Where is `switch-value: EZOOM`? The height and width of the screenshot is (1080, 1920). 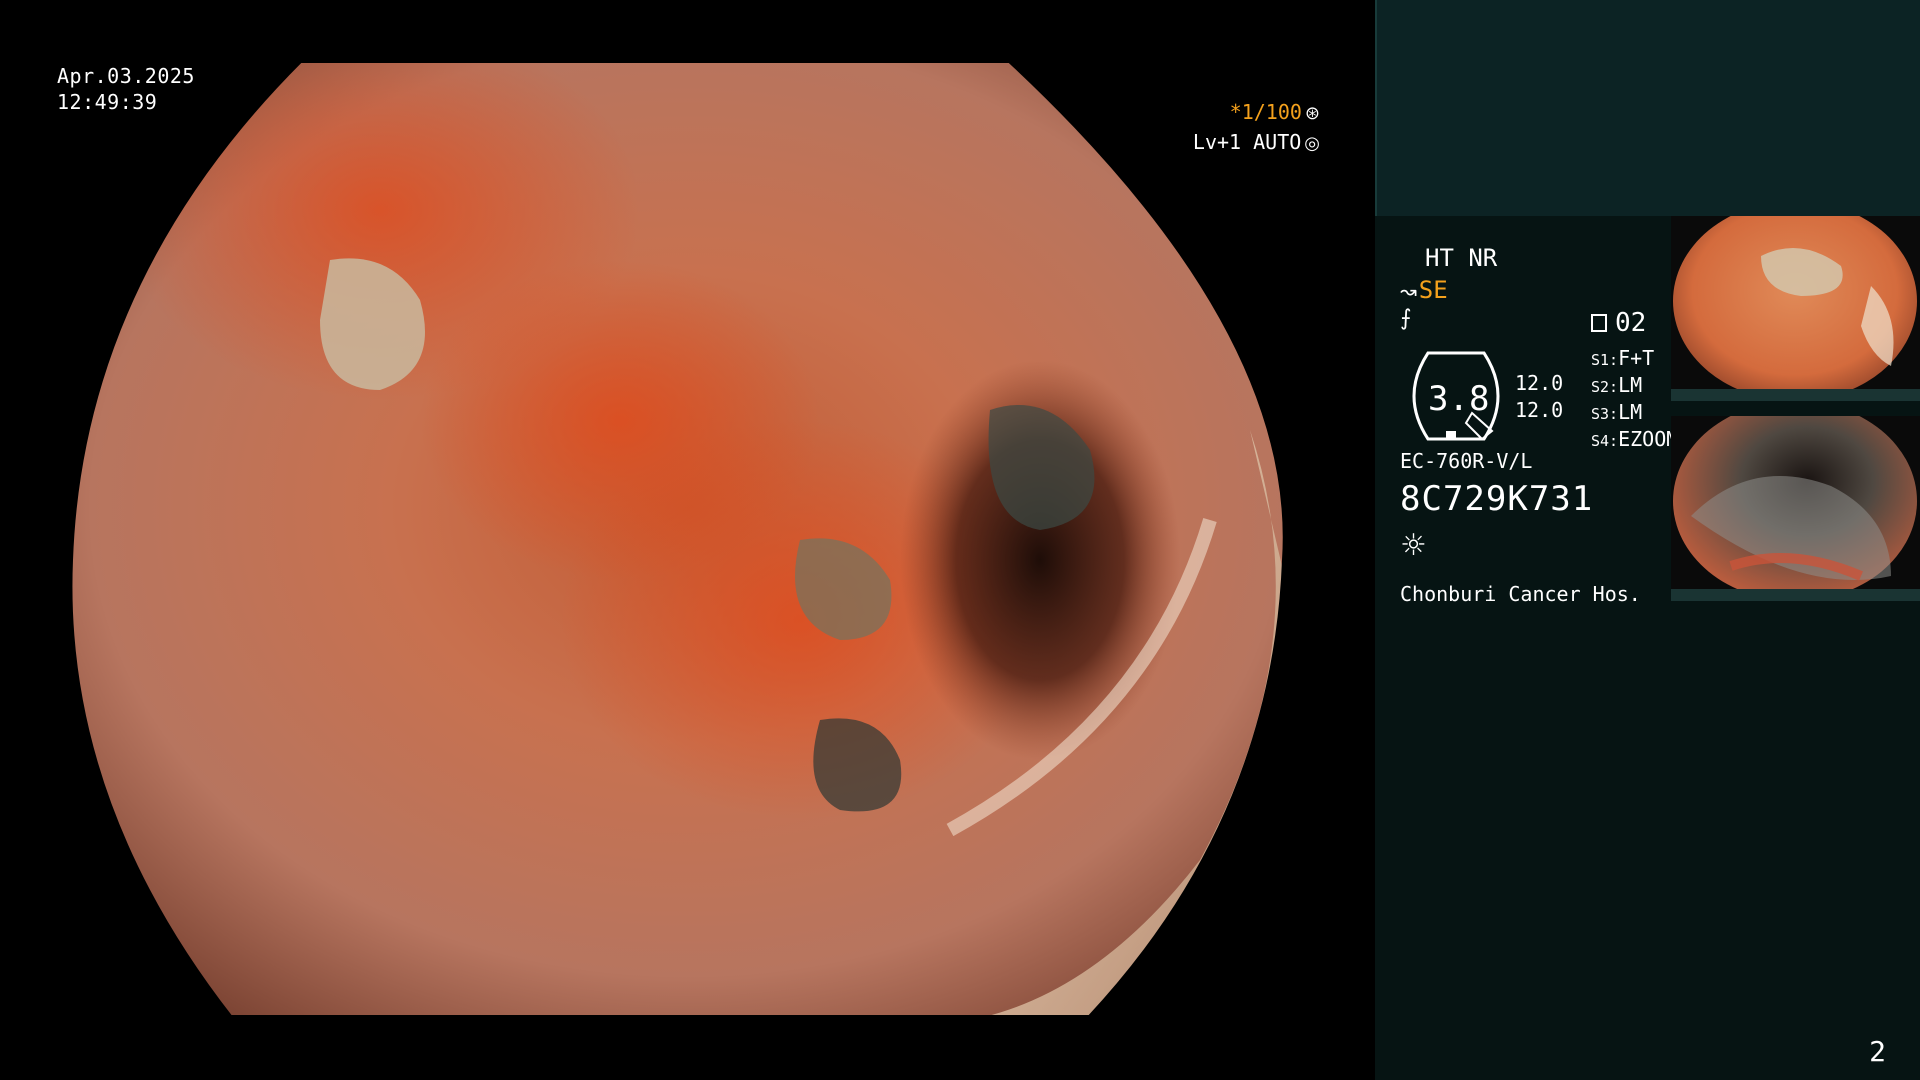
switch-value: EZOOM is located at coordinates (1648, 439).